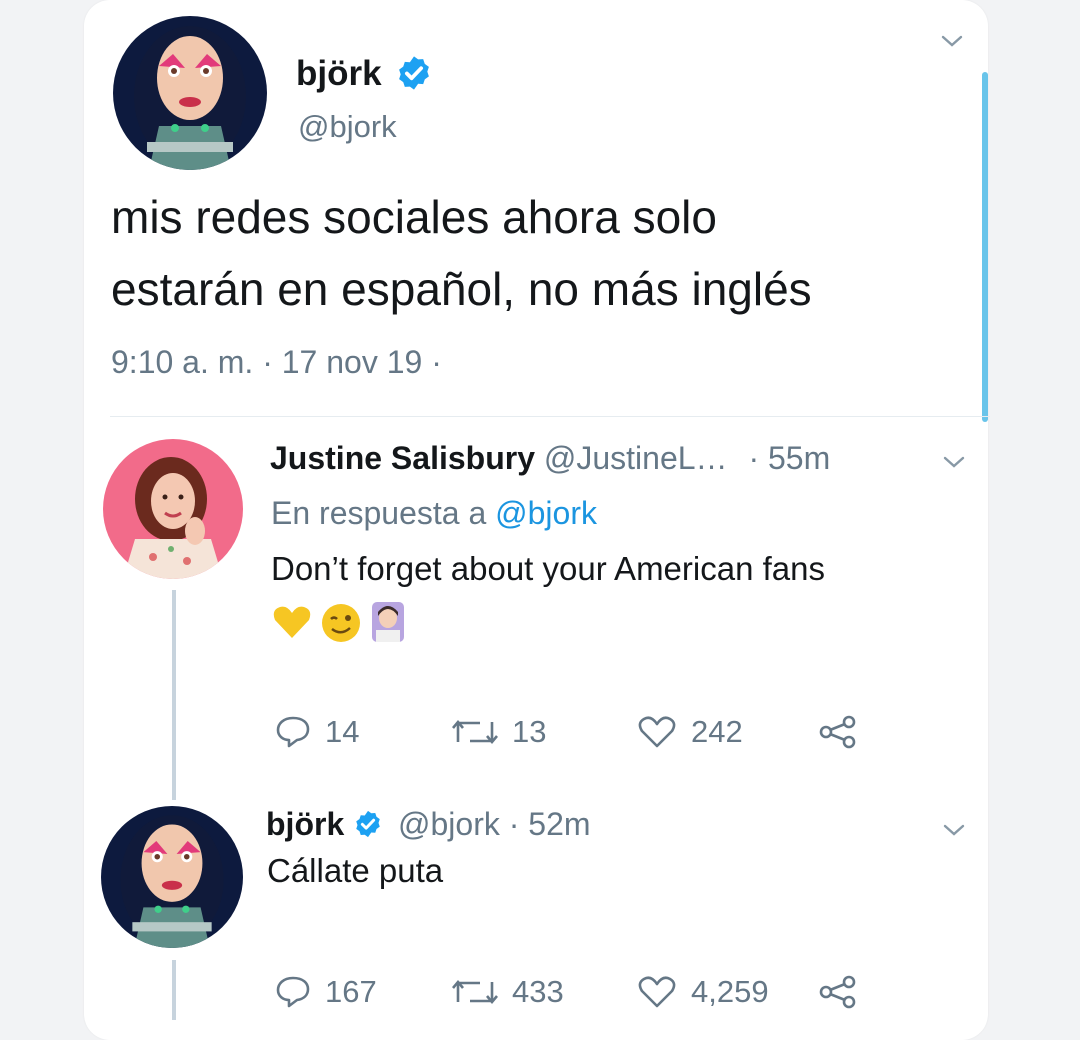  Describe the element at coordinates (402, 458) in the screenshot. I see `reply1-display-name: Justine Salisbury` at that location.